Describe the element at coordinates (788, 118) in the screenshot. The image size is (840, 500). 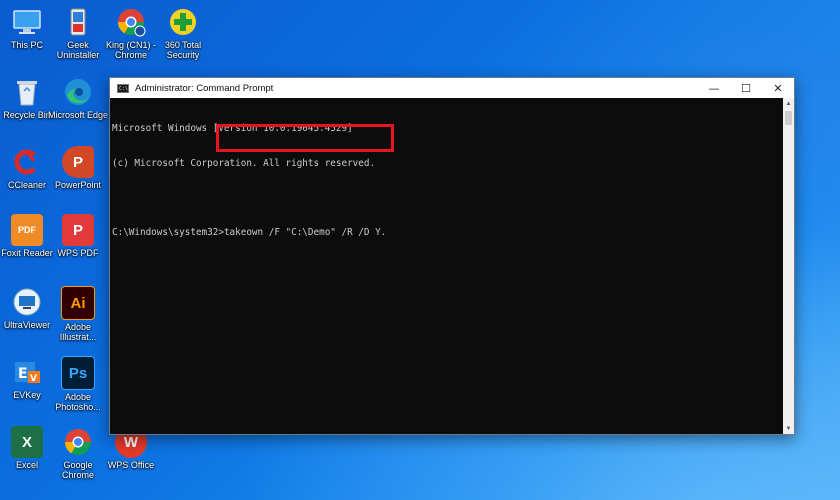
I see `scroll-thumb` at that location.